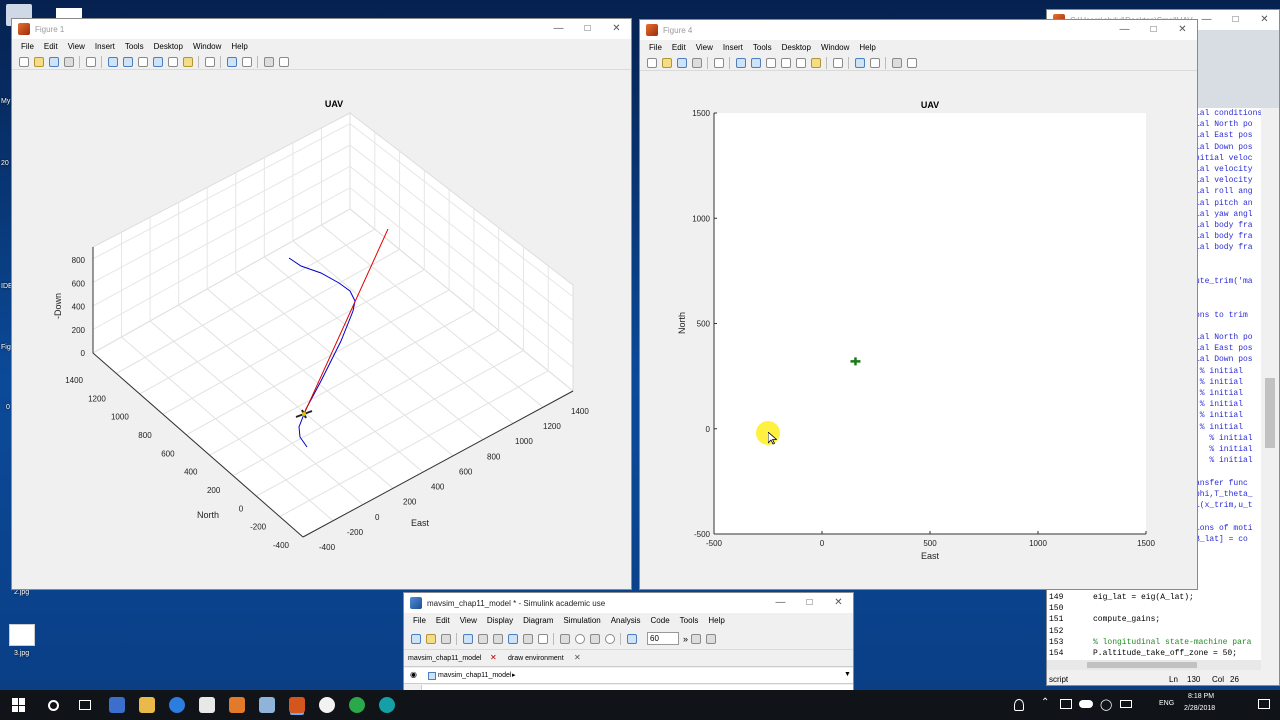 The height and width of the screenshot is (720, 1280). I want to click on pause-icon, so click(579, 638).